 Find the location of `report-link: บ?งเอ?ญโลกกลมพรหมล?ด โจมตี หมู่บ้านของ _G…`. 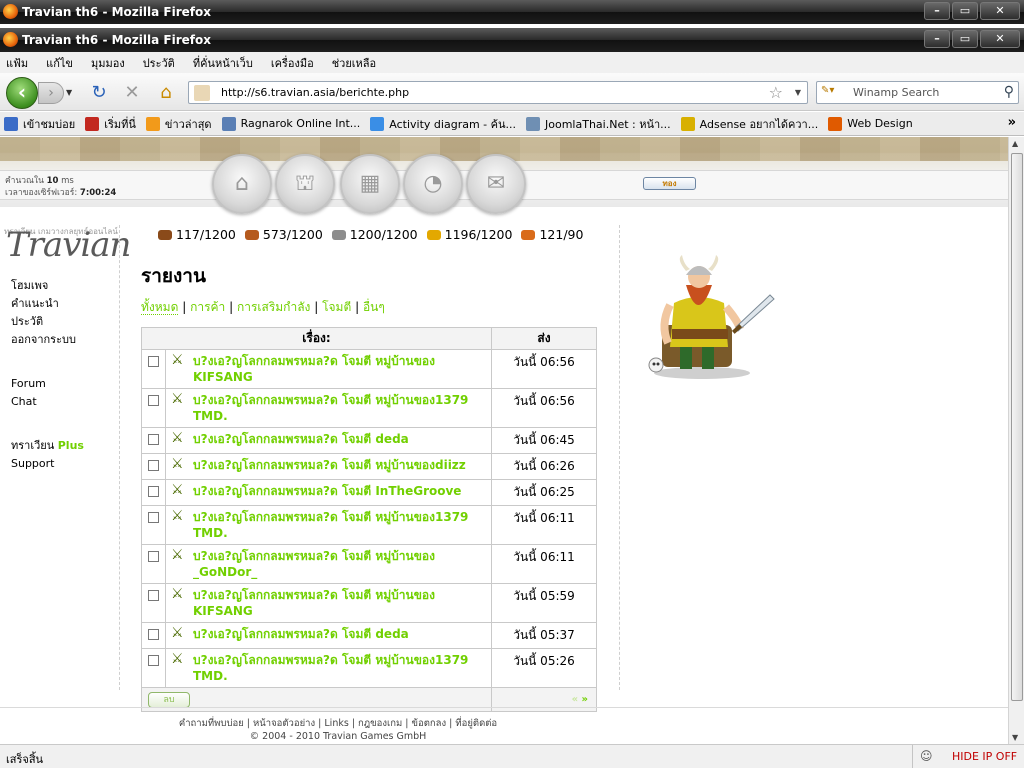

report-link: บ?งเอ?ญโลกกลมพรหมล?ด โจมตี หมู่บ้านของ _G… is located at coordinates (314, 564).